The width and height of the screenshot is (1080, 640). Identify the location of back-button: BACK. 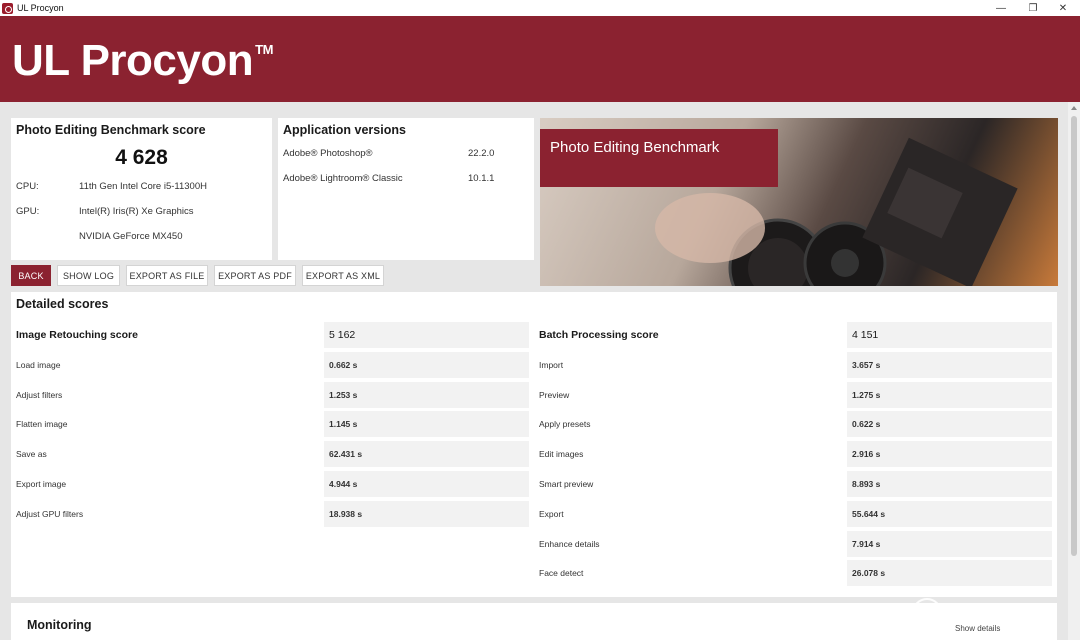
(31, 275).